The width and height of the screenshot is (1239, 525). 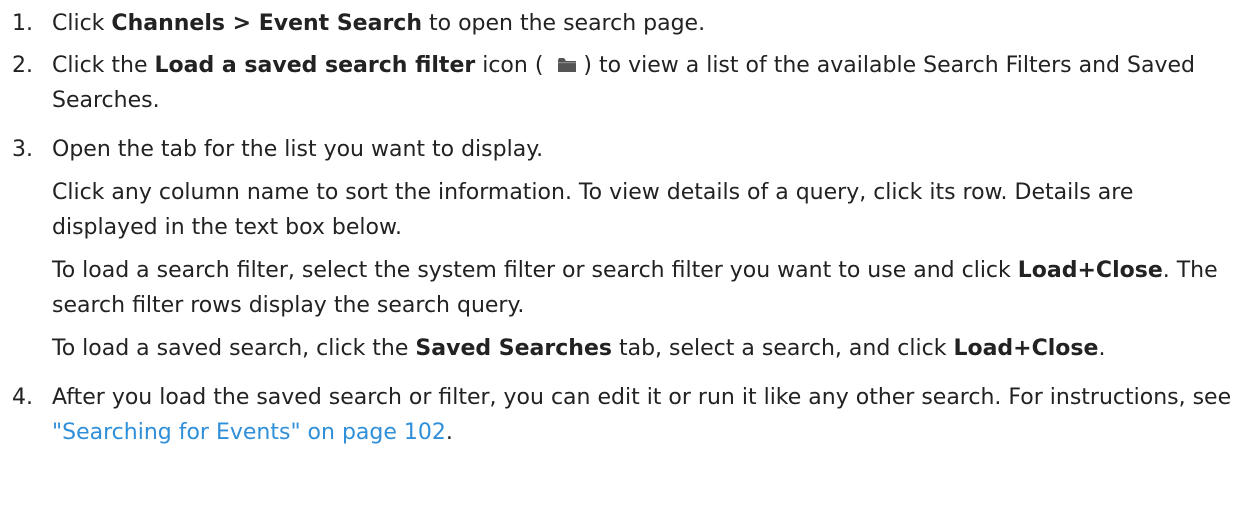 I want to click on step-number: 1., so click(x=22, y=23).